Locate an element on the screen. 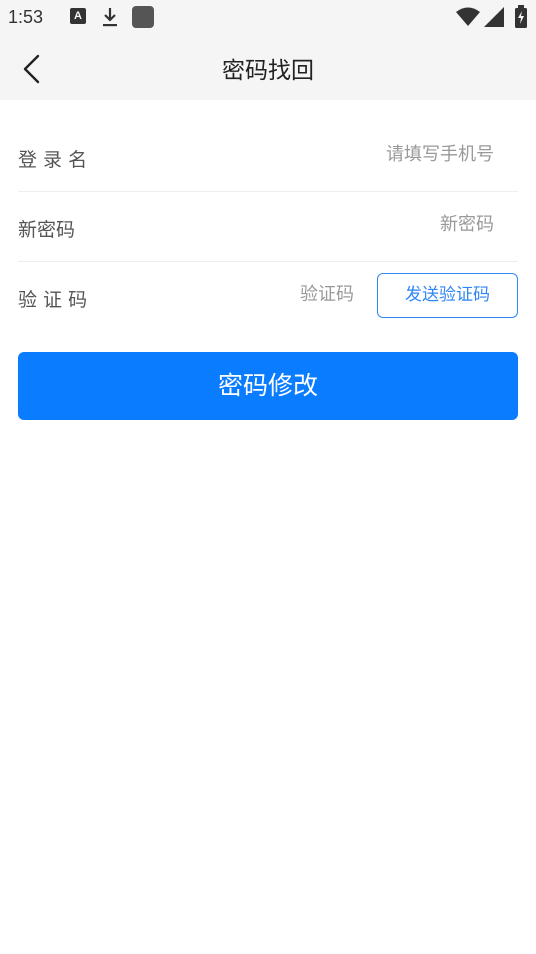  new-password-row: 新密码 is located at coordinates (268, 227).